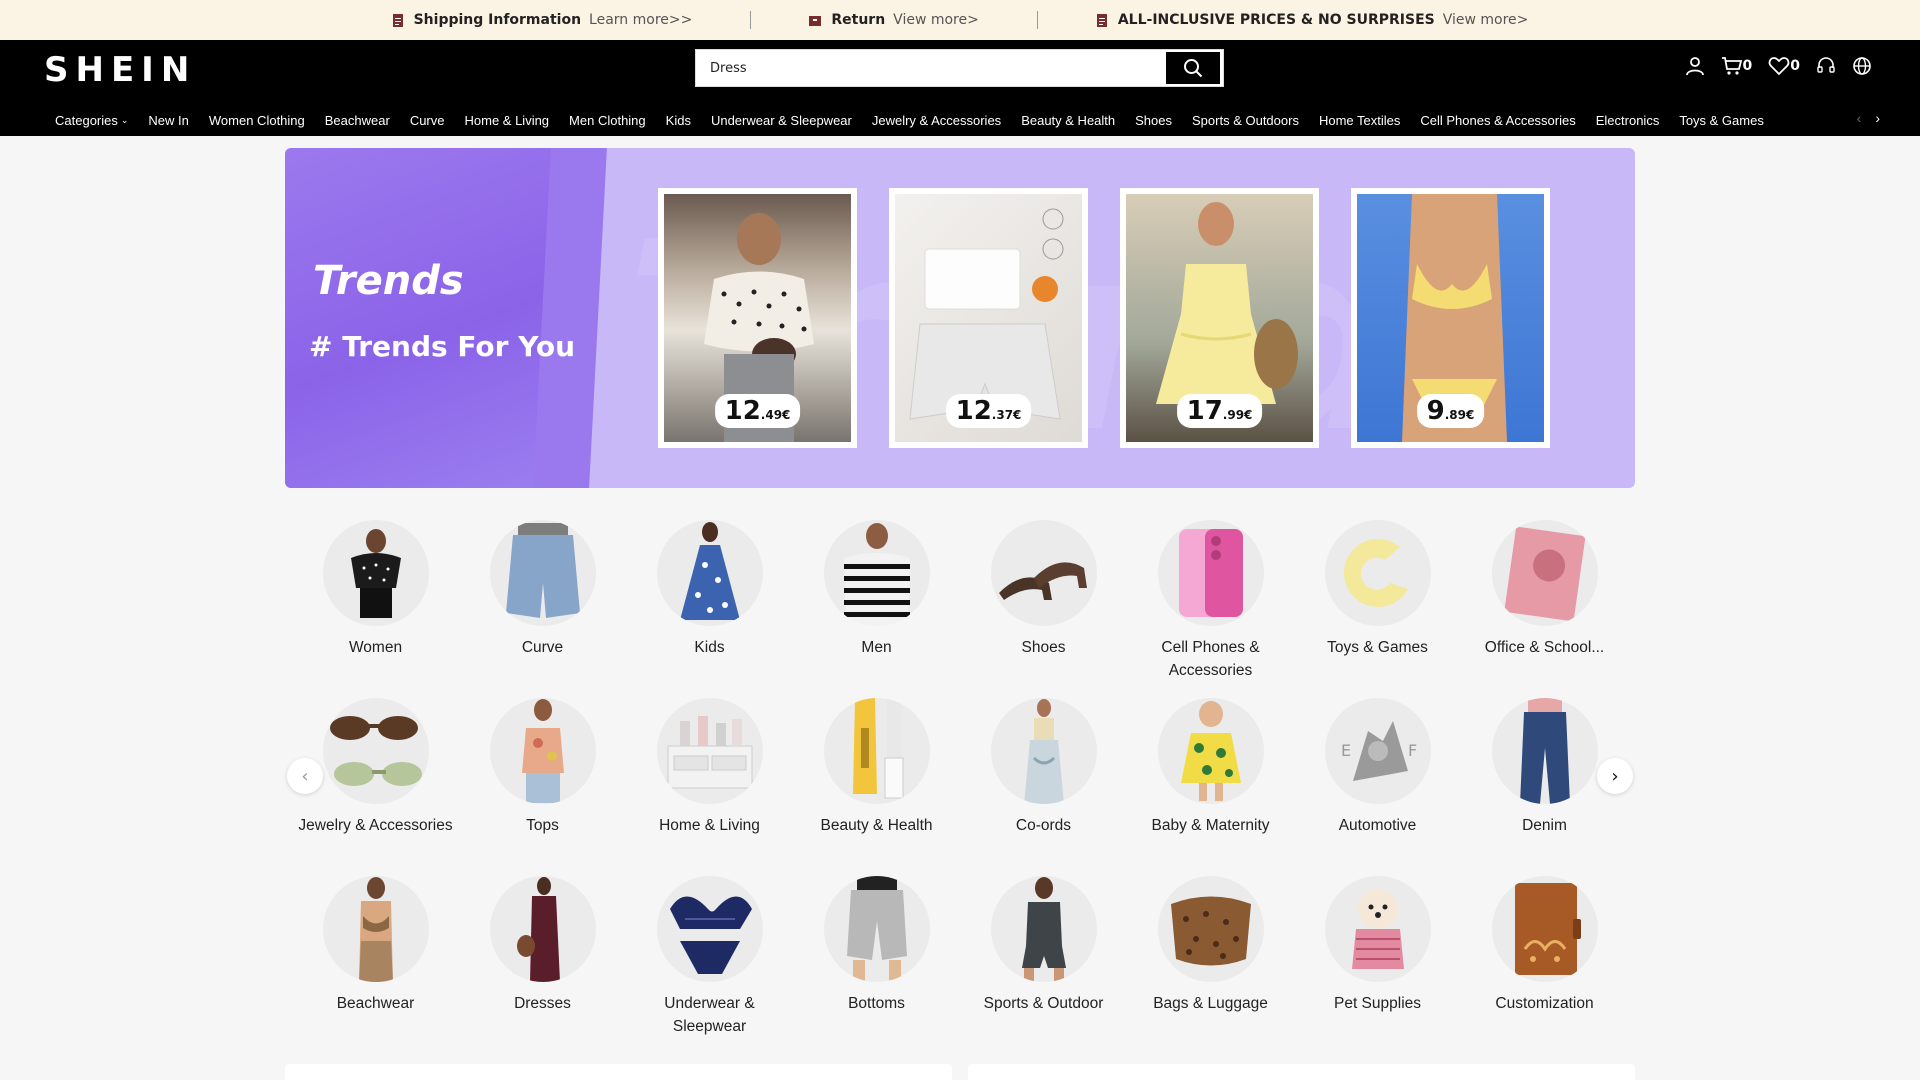  I want to click on product-card: 12.49€, so click(757, 318).